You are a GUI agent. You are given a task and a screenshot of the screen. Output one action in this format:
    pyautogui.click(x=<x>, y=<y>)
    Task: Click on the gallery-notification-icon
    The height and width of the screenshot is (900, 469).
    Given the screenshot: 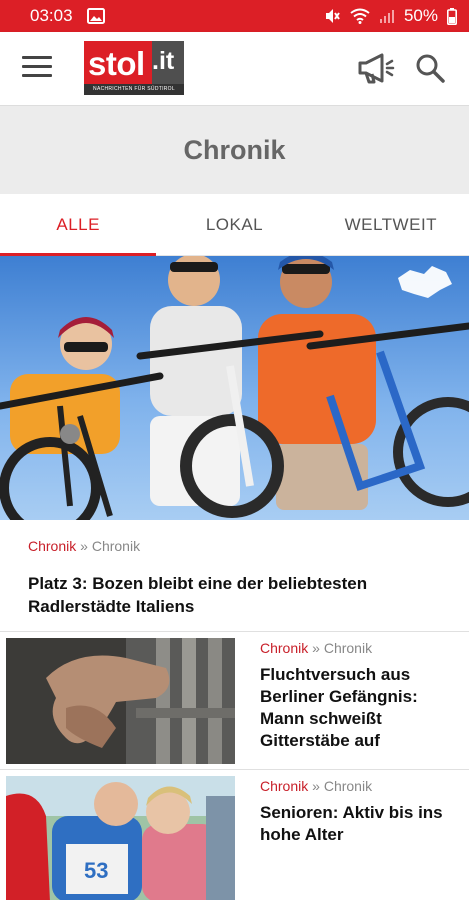 What is the action you would take?
    pyautogui.click(x=95, y=16)
    